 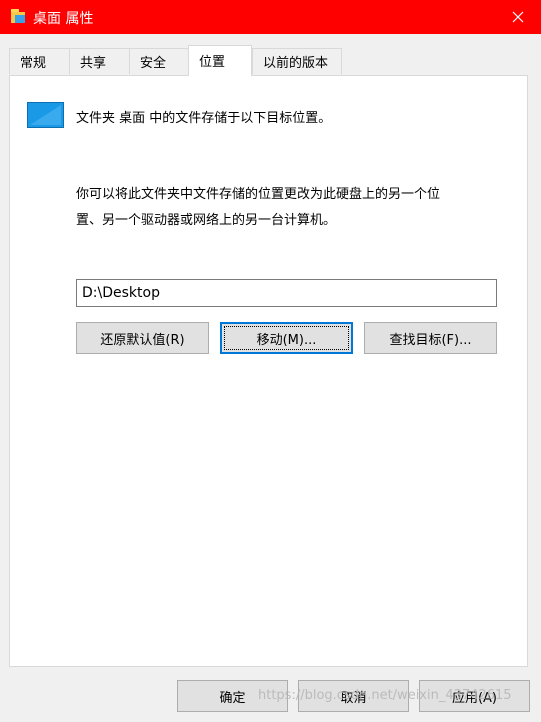 I want to click on description-line-2: 置、另一个驱动器或网络上的另一台计算机。, so click(x=206, y=220).